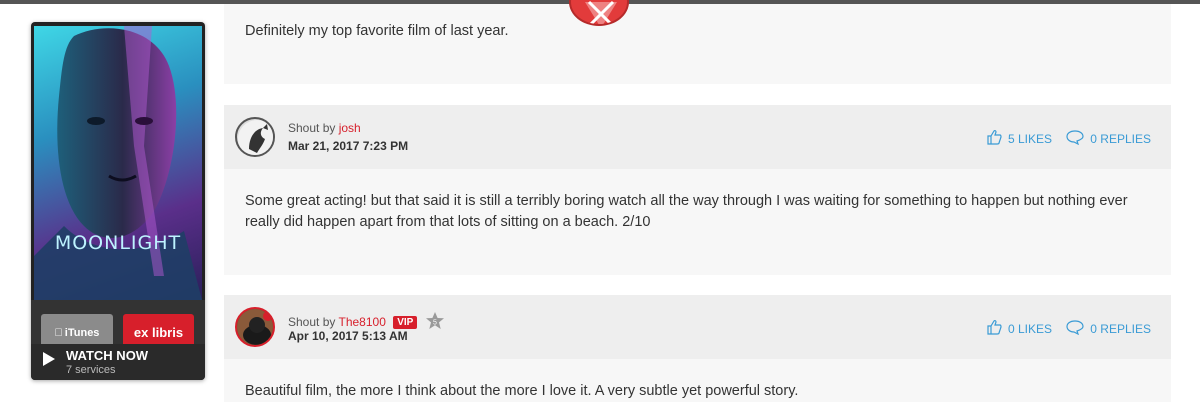 The image size is (1200, 402). I want to click on site-logo-icon, so click(599, 13).